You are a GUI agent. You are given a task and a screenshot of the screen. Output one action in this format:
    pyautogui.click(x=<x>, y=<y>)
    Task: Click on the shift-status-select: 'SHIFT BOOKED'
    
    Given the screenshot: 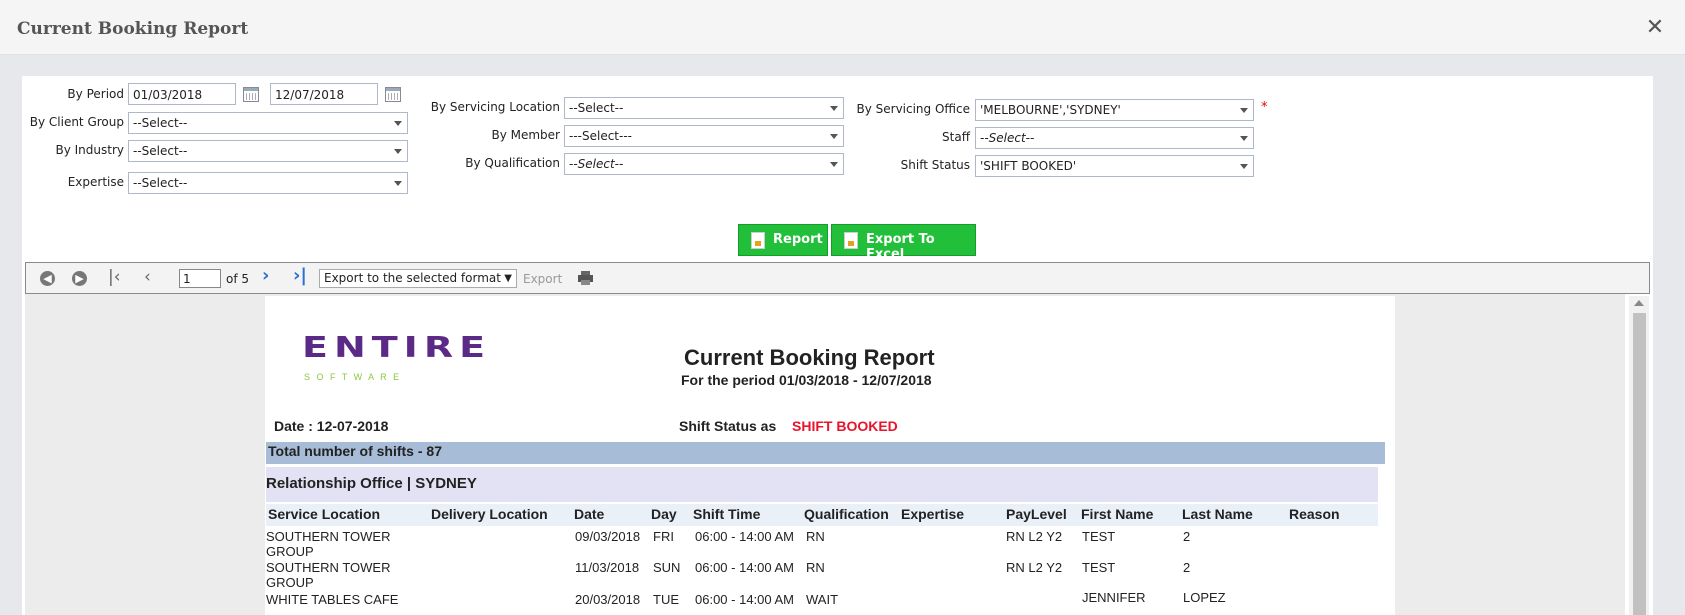 What is the action you would take?
    pyautogui.click(x=1114, y=166)
    